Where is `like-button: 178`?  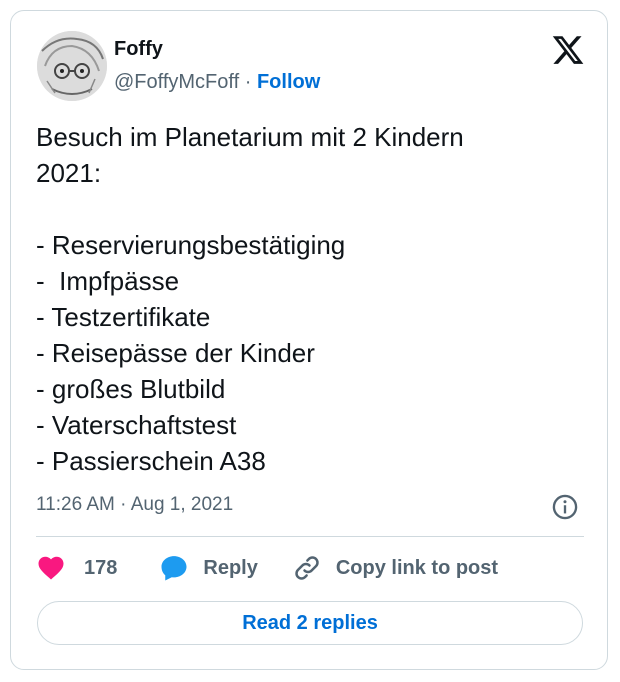
like-button: 178 is located at coordinates (76, 568).